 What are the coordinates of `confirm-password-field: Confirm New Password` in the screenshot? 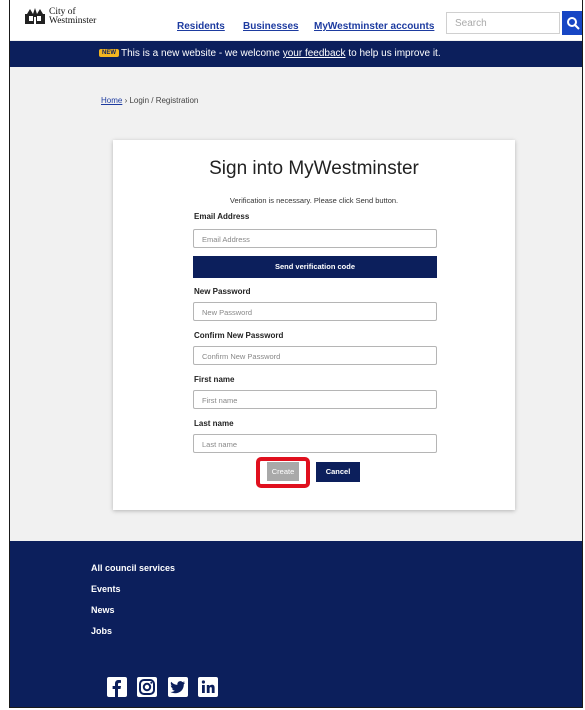 It's located at (315, 355).